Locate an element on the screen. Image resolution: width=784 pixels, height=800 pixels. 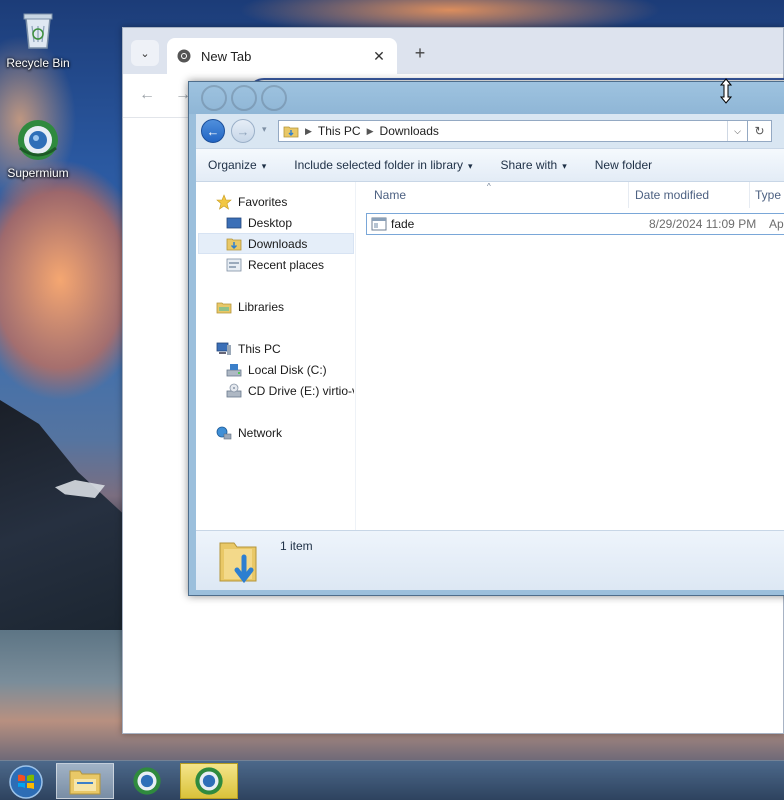
explorer-forward-button: → is located at coordinates (243, 131).